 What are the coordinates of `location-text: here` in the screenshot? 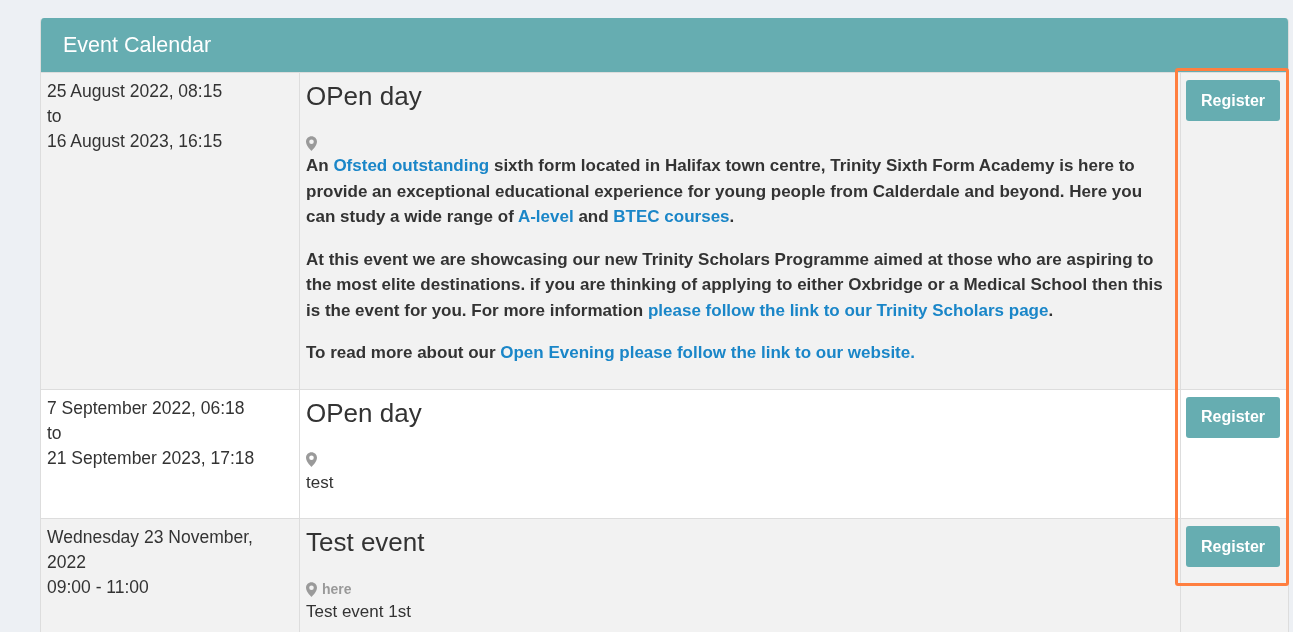 It's located at (337, 589).